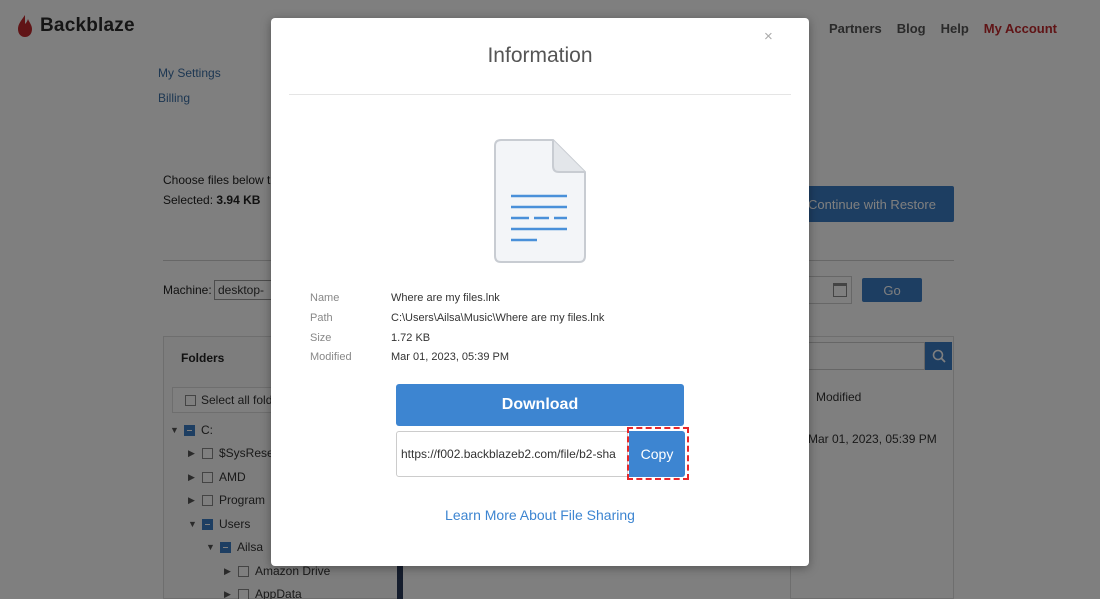 This screenshot has width=1100, height=599. Describe the element at coordinates (768, 36) in the screenshot. I see `close-icon: ×` at that location.